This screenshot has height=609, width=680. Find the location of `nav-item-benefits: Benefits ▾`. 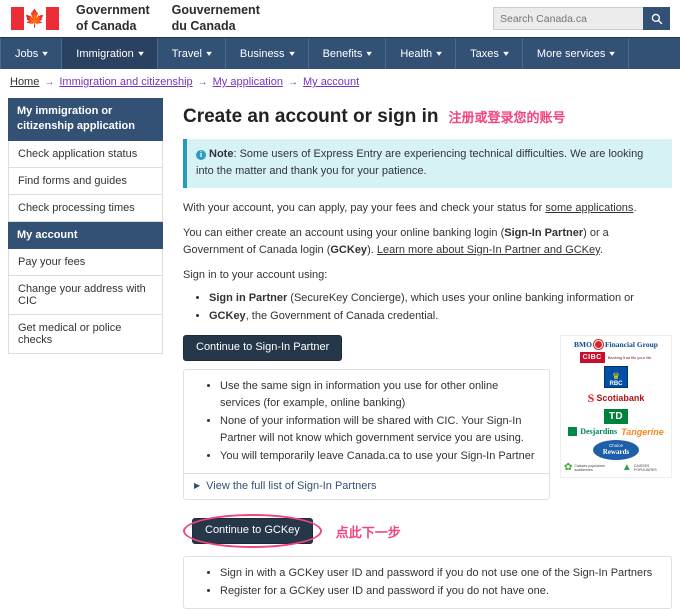

nav-item-benefits: Benefits ▾ is located at coordinates (348, 53).